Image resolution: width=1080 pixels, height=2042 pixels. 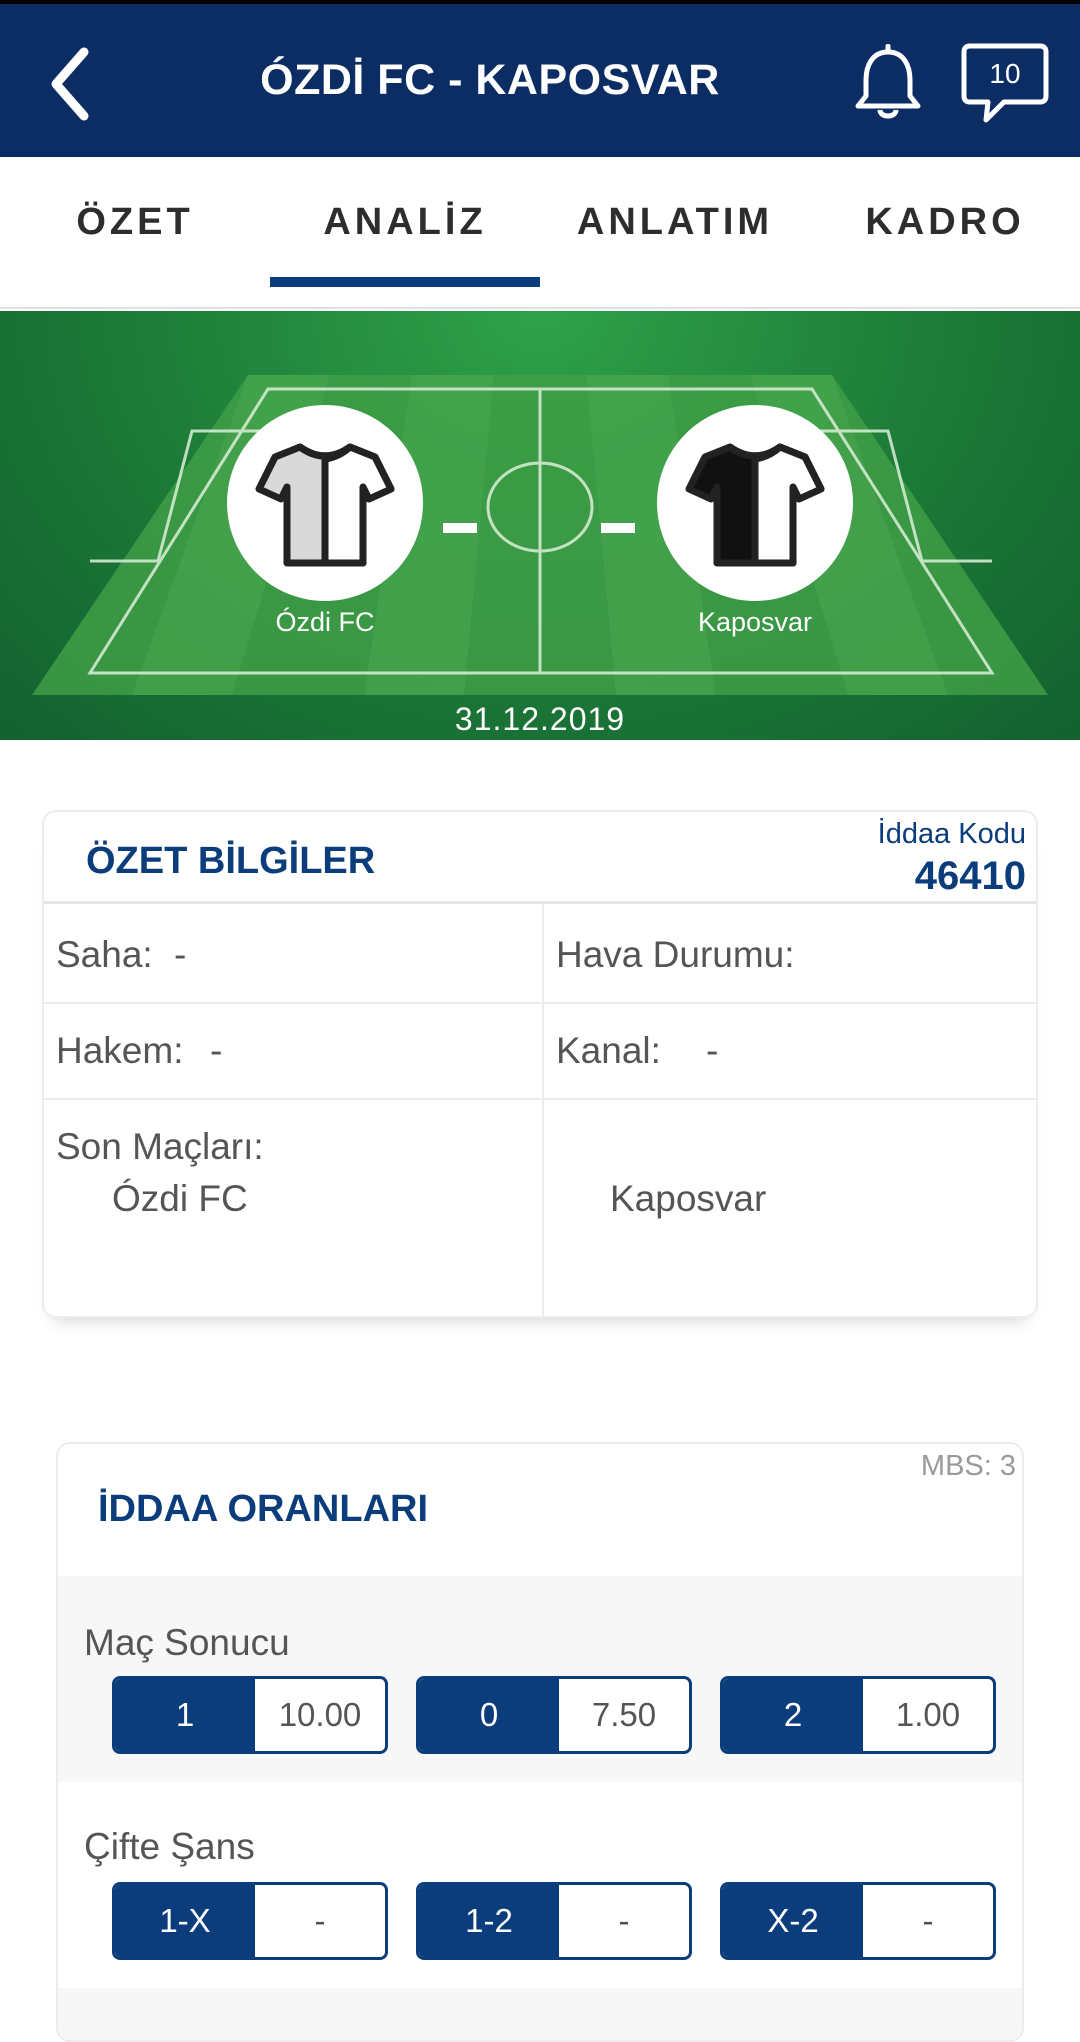 I want to click on odd-key: 1-X, so click(x=185, y=1921).